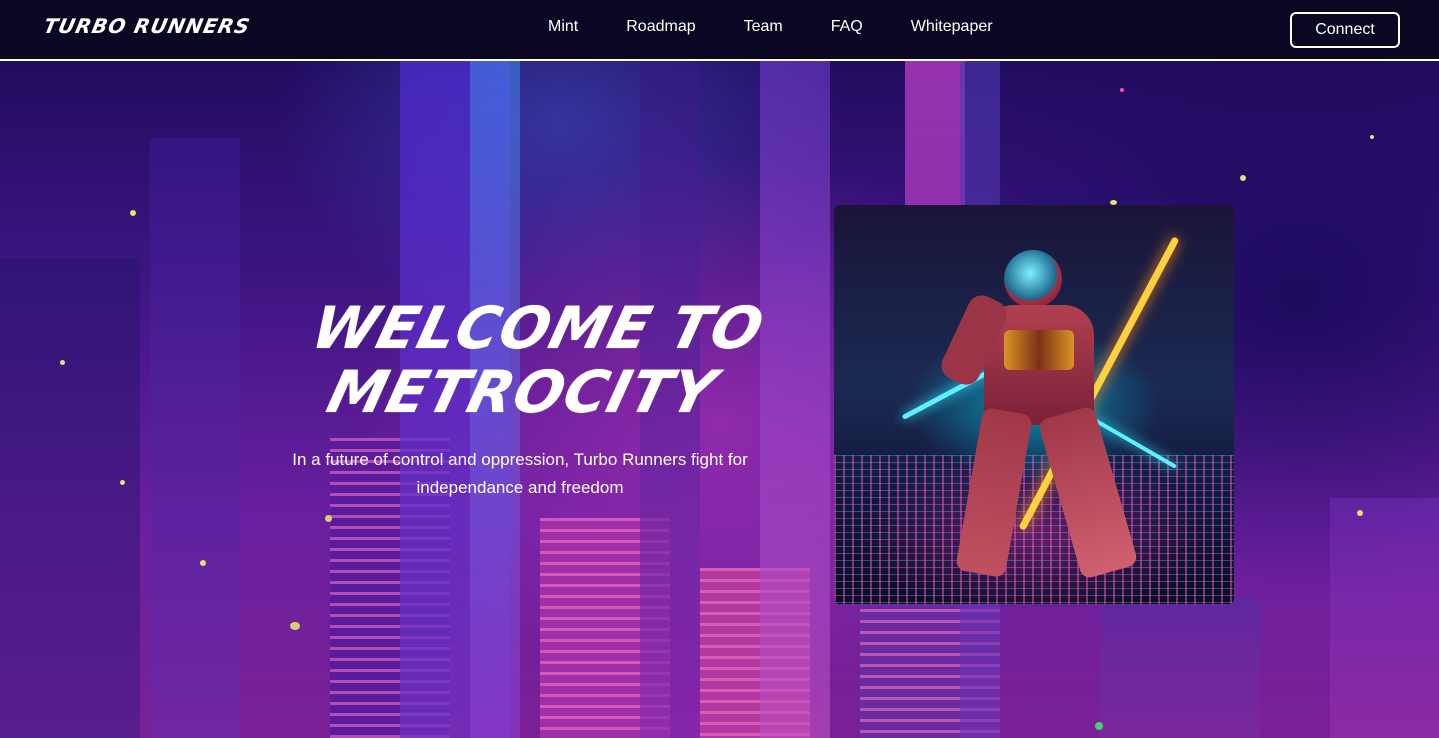 The height and width of the screenshot is (738, 1439). I want to click on hero-title: WELCOME TO METROCITY, so click(530, 360).